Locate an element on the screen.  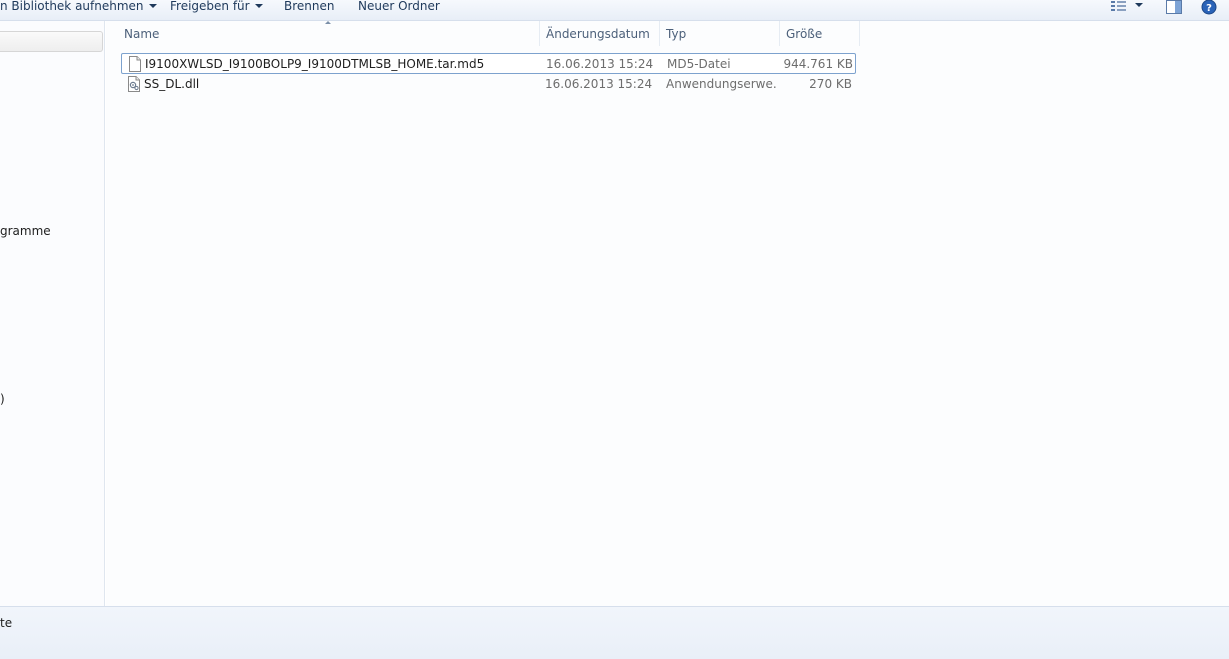
view-options-button is located at coordinates (1119, 7).